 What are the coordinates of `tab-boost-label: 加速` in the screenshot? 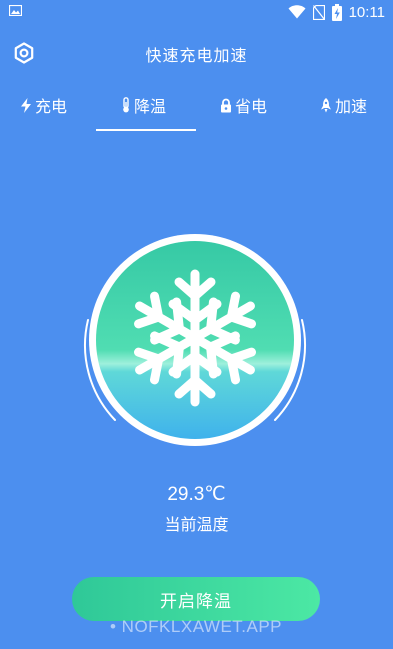 It's located at (351, 106).